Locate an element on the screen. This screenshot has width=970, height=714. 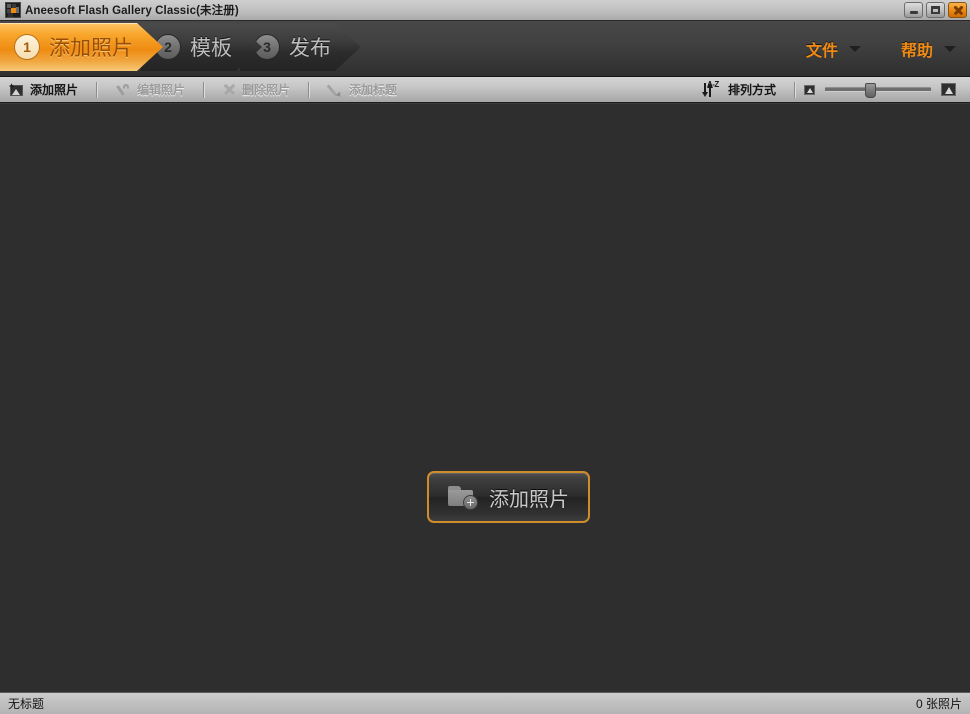
toolbar-button-edit-photo: 编辑照片 is located at coordinates (150, 90).